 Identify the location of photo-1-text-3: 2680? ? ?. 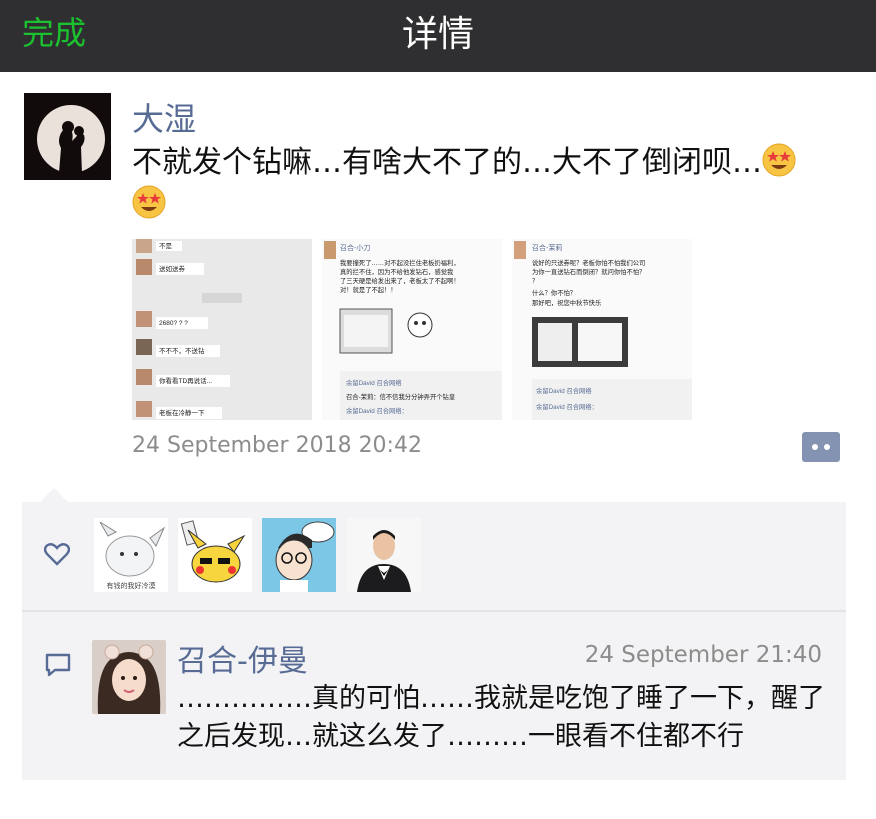
(173, 323).